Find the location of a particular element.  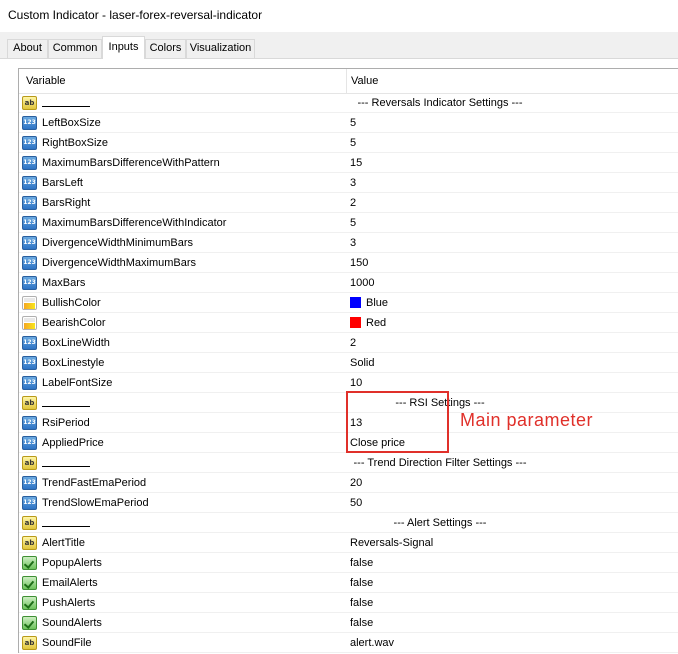

variable-name: SoundAlerts is located at coordinates (72, 623).